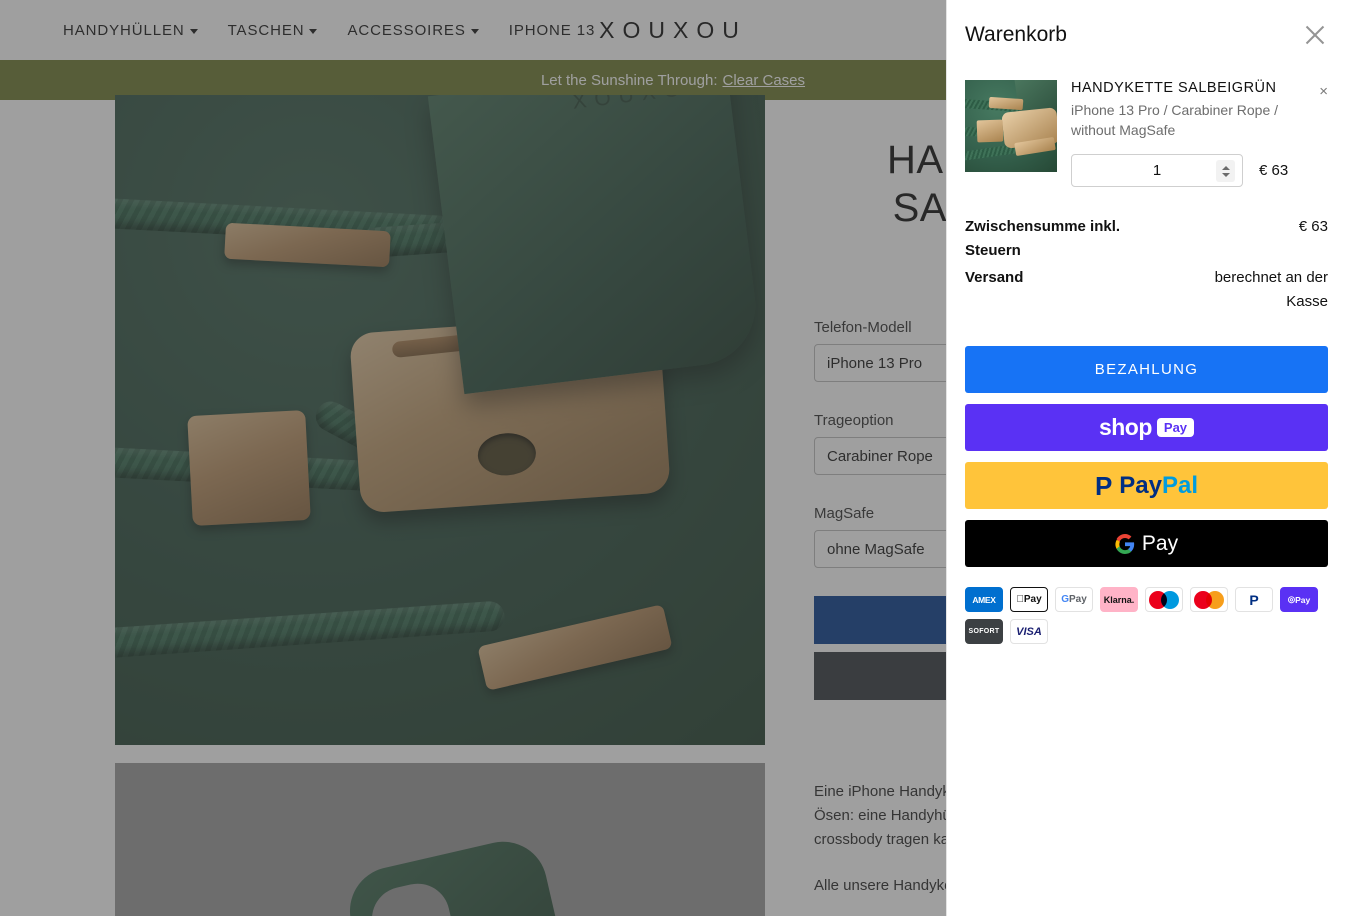  I want to click on shop-pay-word: shop, so click(1125, 427).